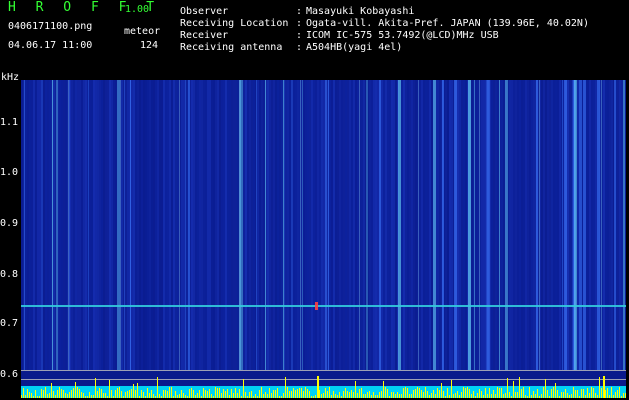  Describe the element at coordinates (9, 122) in the screenshot. I see `y-tick-label: 1.1` at that location.